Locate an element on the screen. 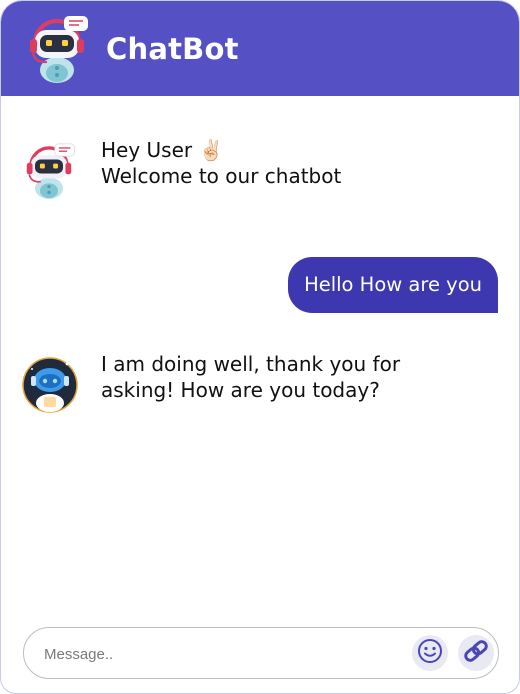 The height and width of the screenshot is (694, 520). attach-button is located at coordinates (476, 653).